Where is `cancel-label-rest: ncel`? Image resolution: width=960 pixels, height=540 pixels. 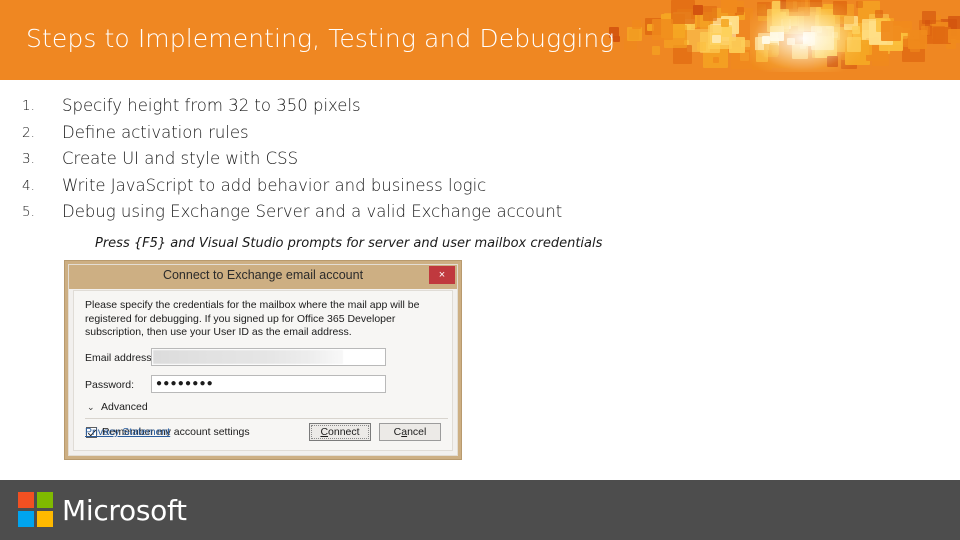 cancel-label-rest: ncel is located at coordinates (417, 432).